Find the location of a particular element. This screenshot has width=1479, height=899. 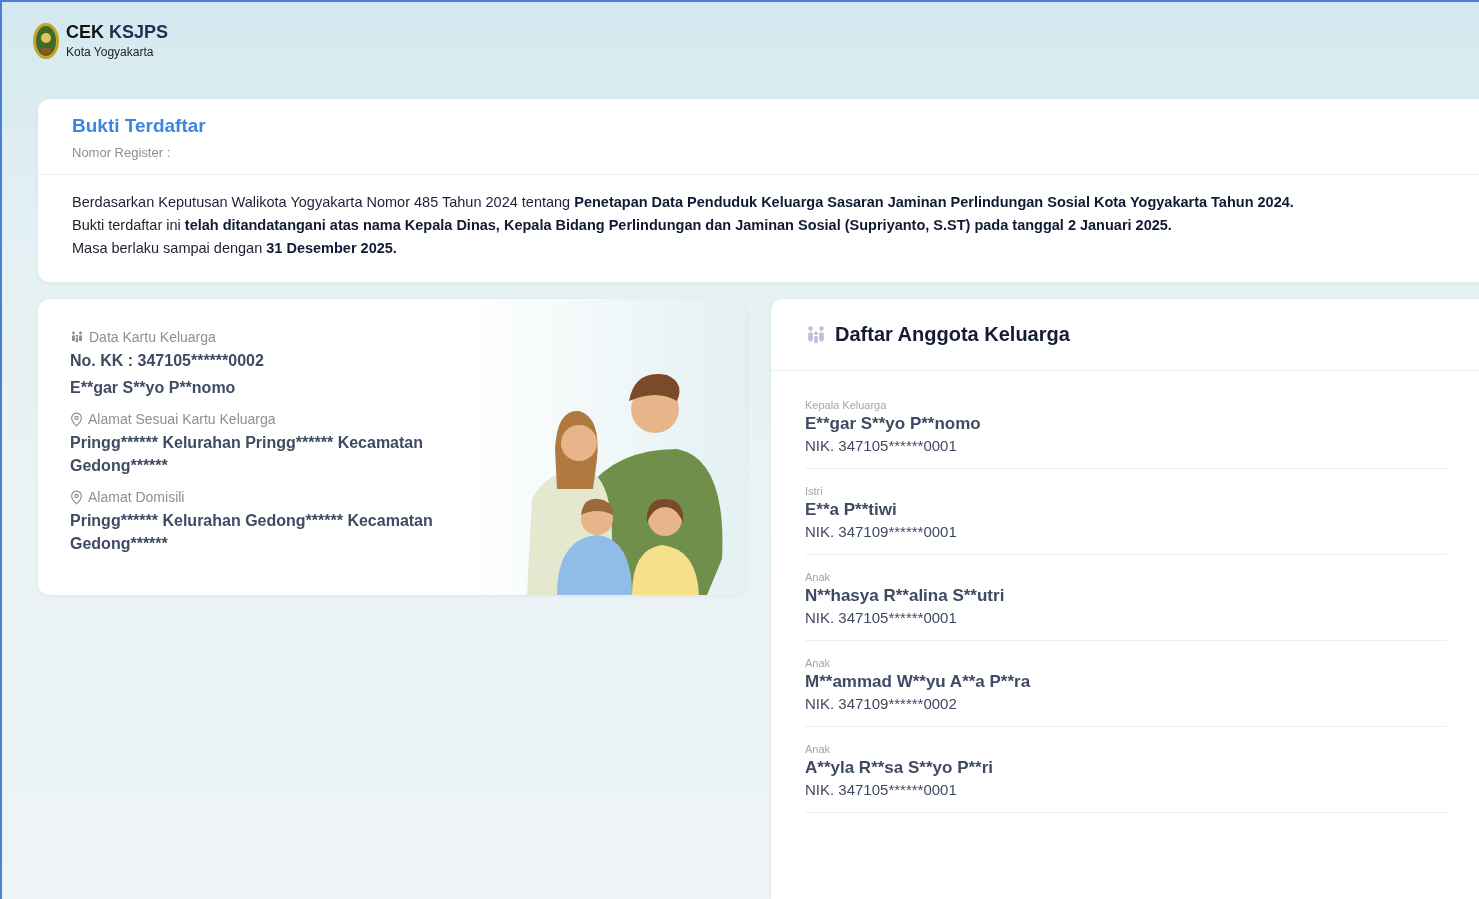

section-label: Alamat Domisili is located at coordinates (136, 497).